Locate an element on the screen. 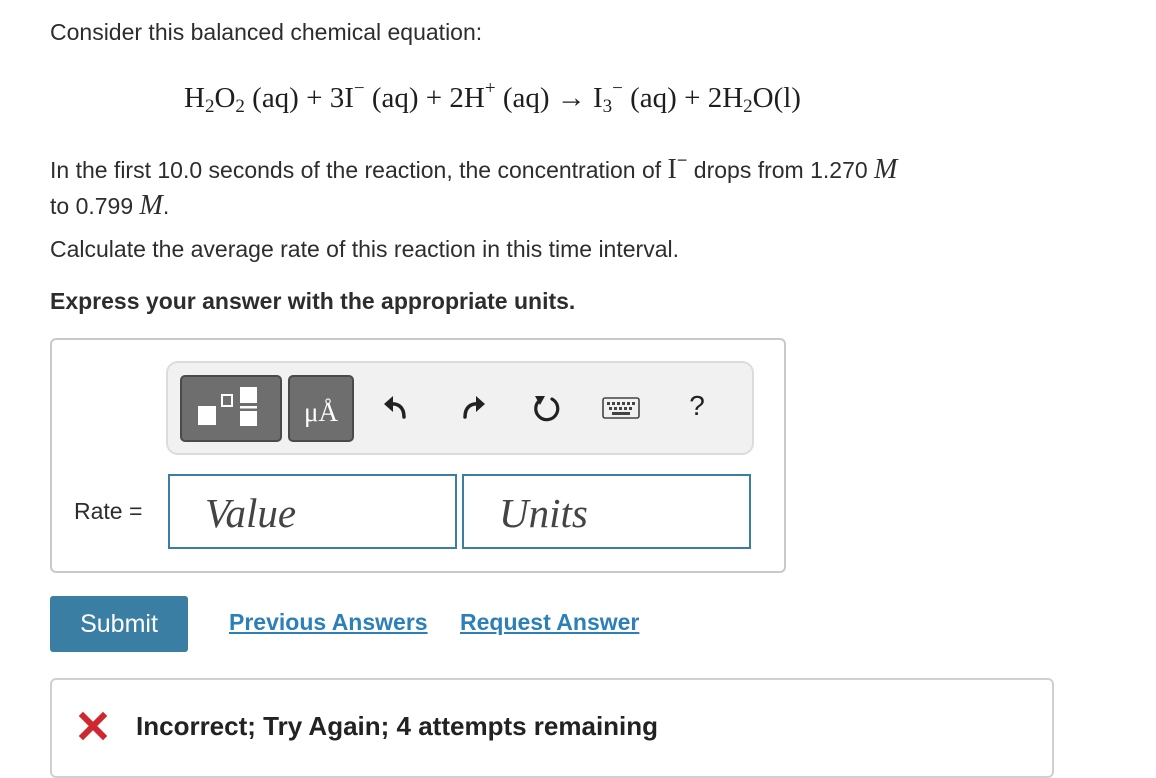 The image size is (1156, 778). eq-sub: 3 is located at coordinates (607, 106).